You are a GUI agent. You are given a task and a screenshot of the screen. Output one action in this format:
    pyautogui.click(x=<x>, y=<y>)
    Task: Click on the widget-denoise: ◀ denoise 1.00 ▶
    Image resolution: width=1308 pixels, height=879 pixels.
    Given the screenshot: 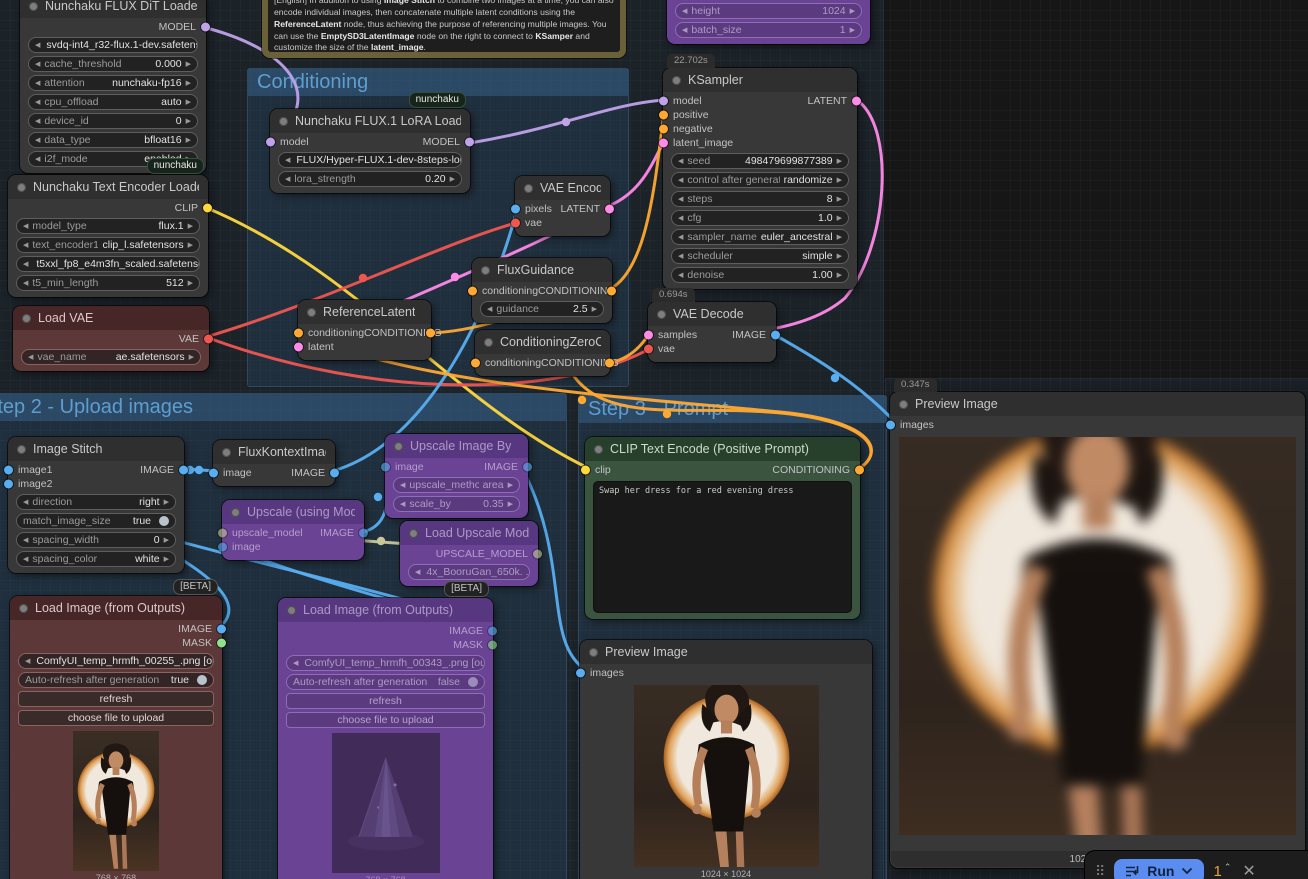 What is the action you would take?
    pyautogui.click(x=760, y=275)
    